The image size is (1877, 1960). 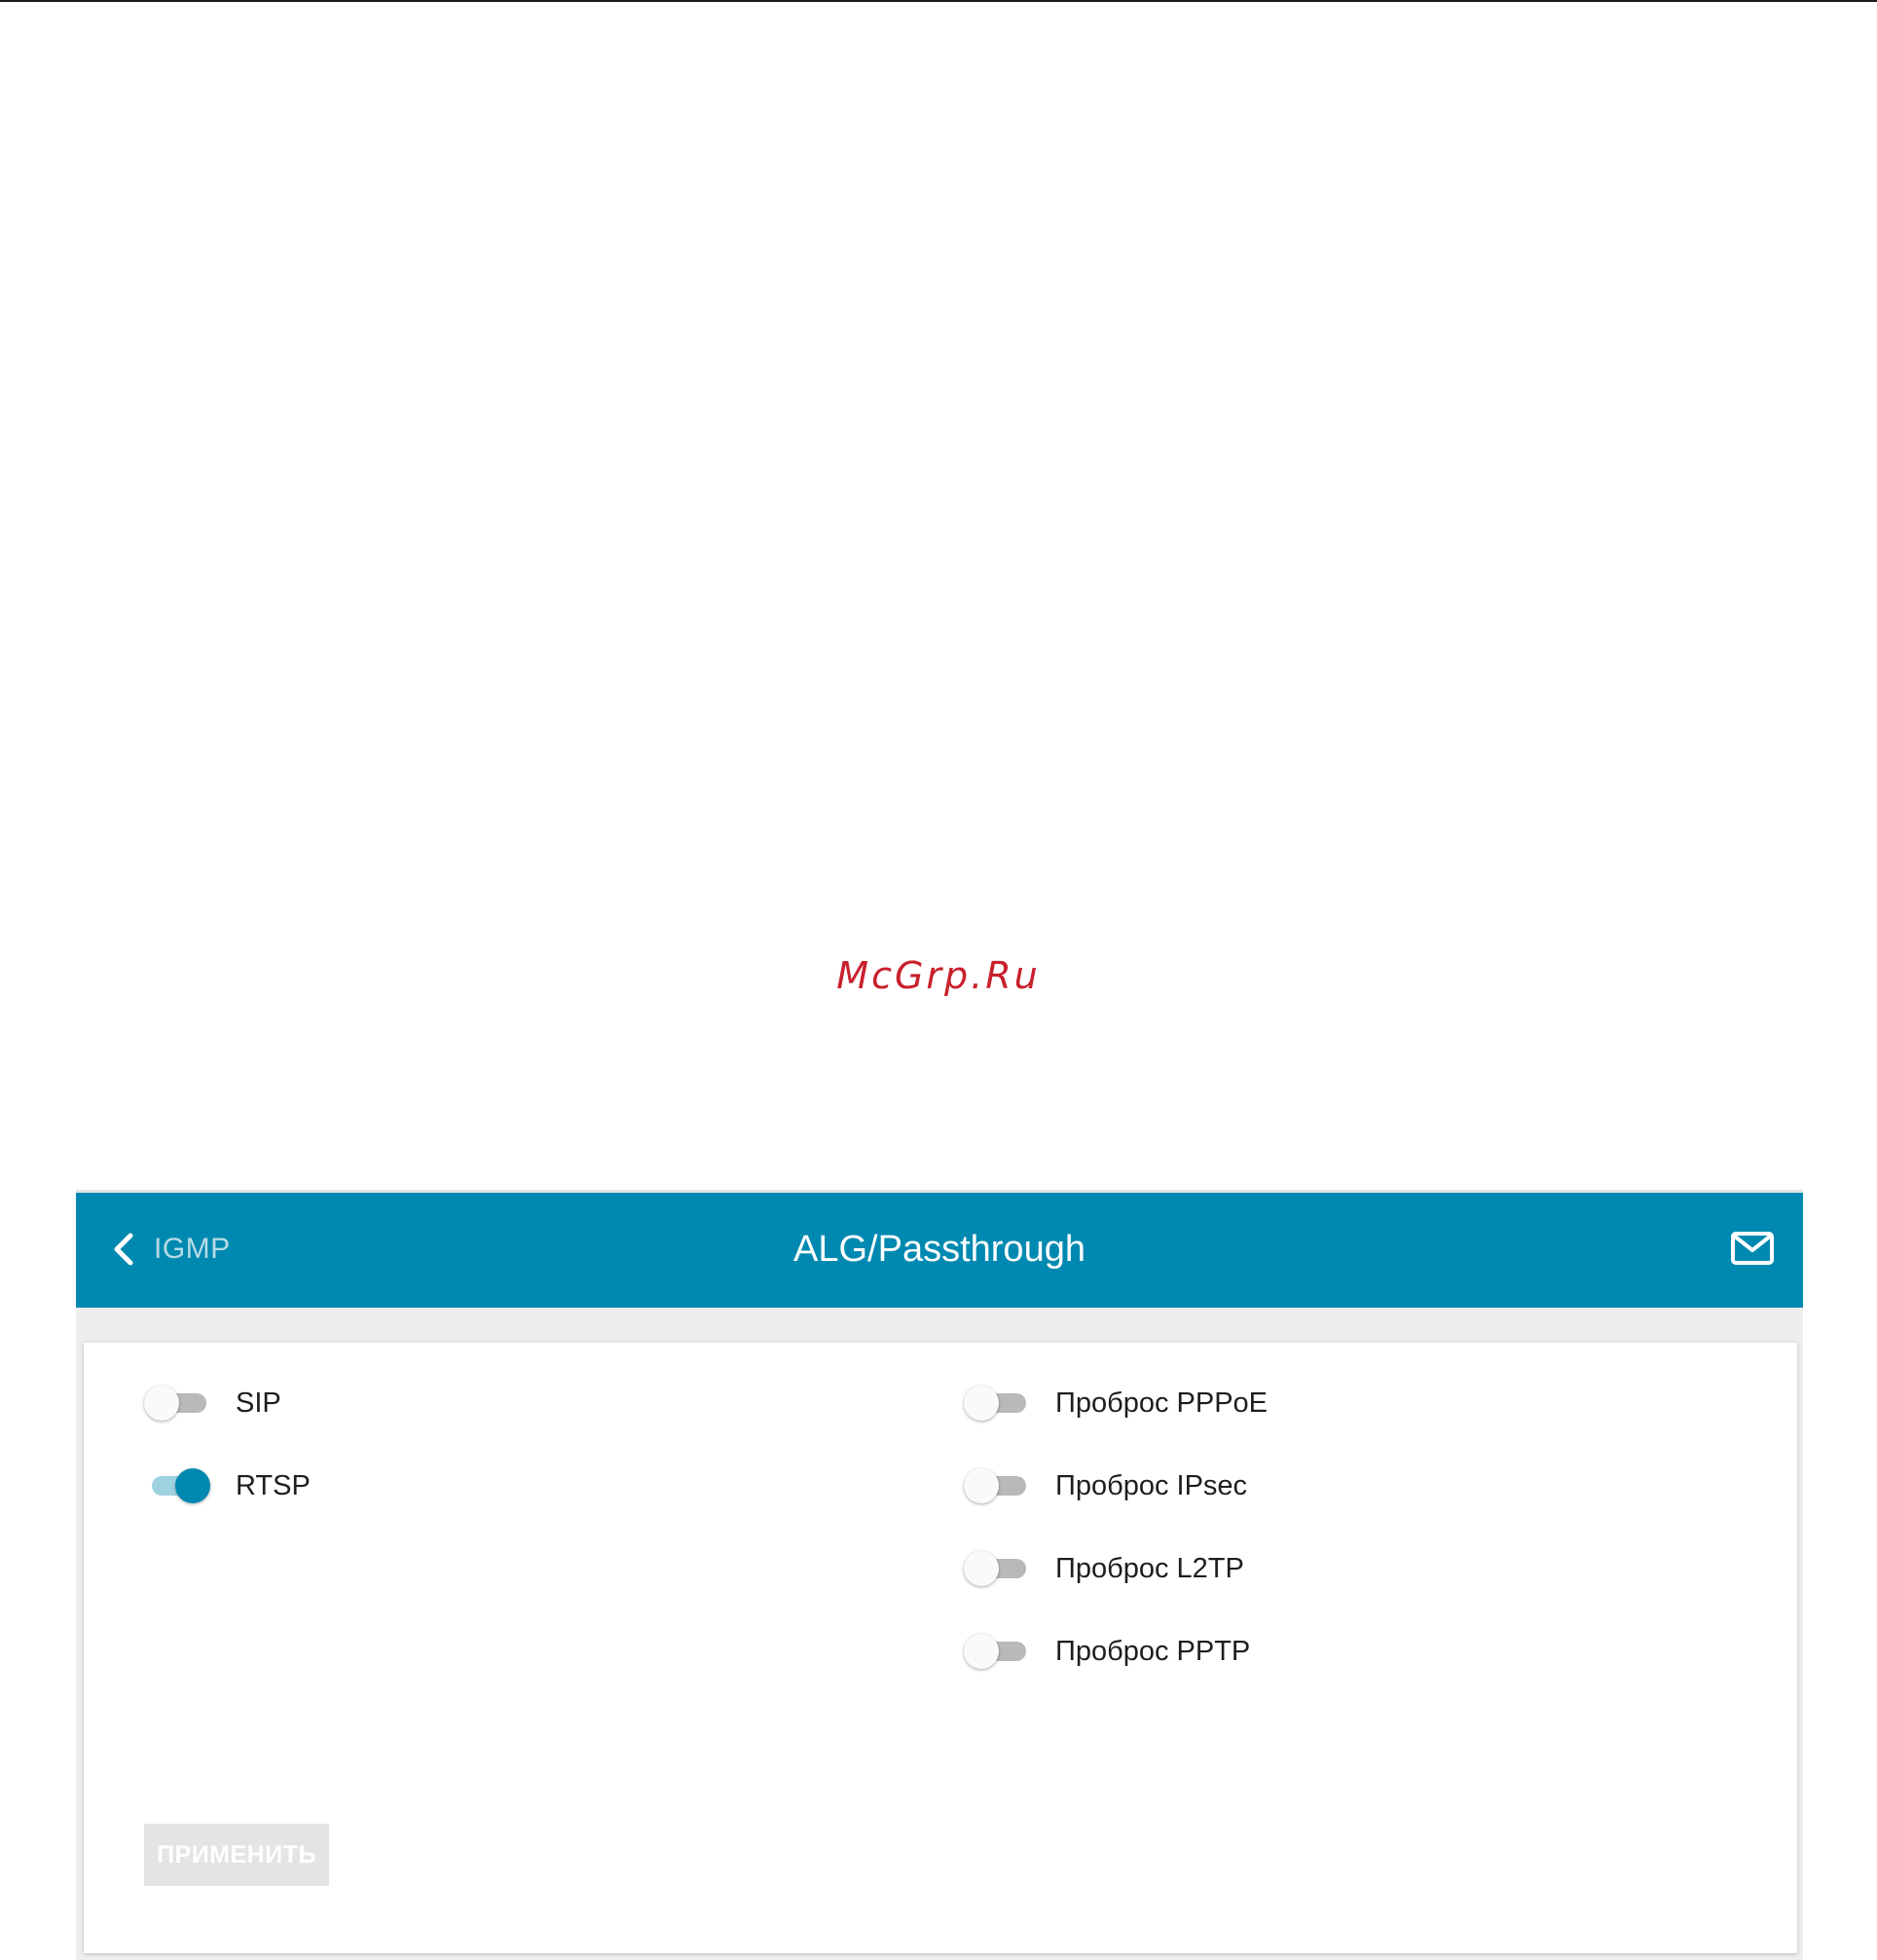 What do you see at coordinates (228, 1485) in the screenshot?
I see `toggle-row-rtsp: RTSP` at bounding box center [228, 1485].